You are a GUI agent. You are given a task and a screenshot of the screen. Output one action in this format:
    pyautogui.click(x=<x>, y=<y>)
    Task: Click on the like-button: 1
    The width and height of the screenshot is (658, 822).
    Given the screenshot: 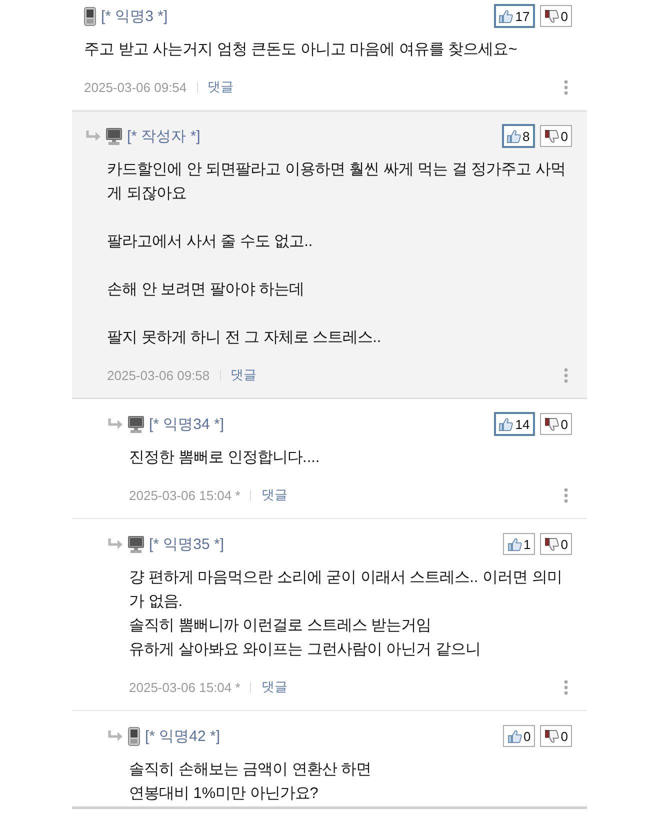 What is the action you would take?
    pyautogui.click(x=518, y=544)
    